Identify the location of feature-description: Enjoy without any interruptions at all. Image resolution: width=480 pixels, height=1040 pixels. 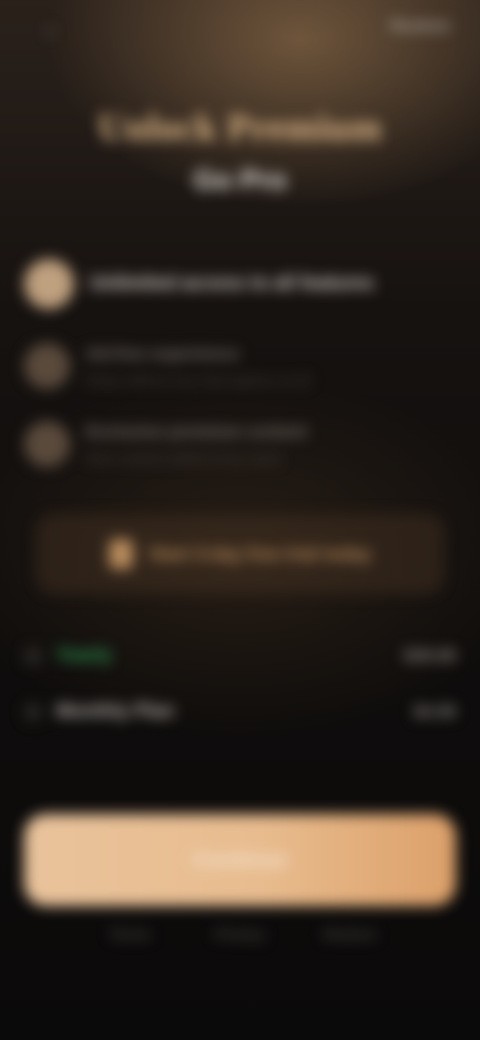
(198, 380).